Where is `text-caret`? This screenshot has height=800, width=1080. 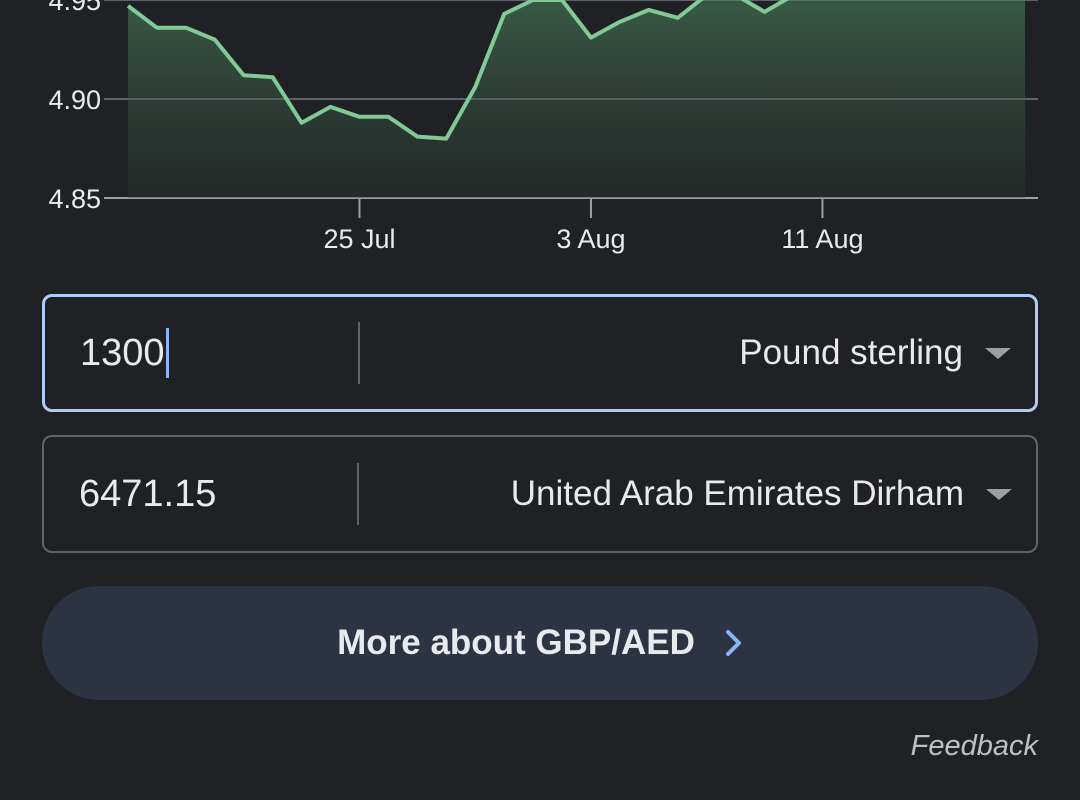 text-caret is located at coordinates (167, 353).